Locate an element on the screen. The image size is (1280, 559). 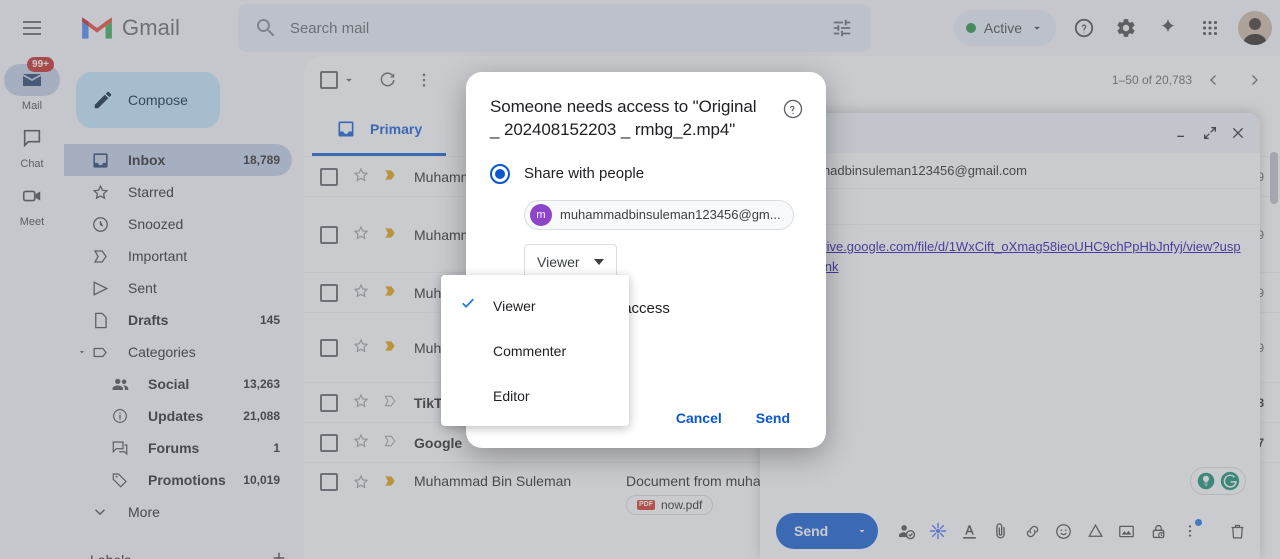
sidebar-item-drafts: Drafts 145 is located at coordinates (178, 320).